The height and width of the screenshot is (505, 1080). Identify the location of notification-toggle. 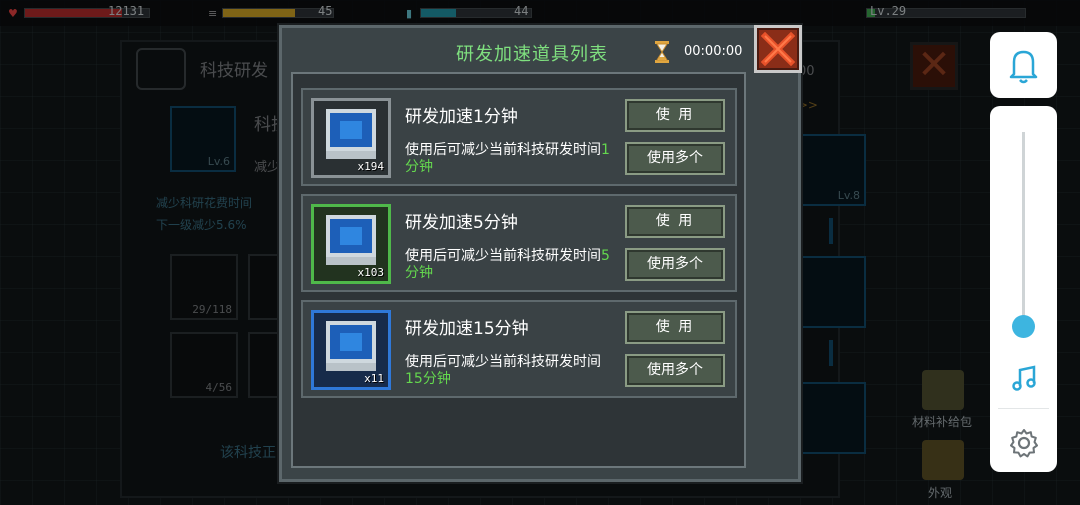
(1023, 65).